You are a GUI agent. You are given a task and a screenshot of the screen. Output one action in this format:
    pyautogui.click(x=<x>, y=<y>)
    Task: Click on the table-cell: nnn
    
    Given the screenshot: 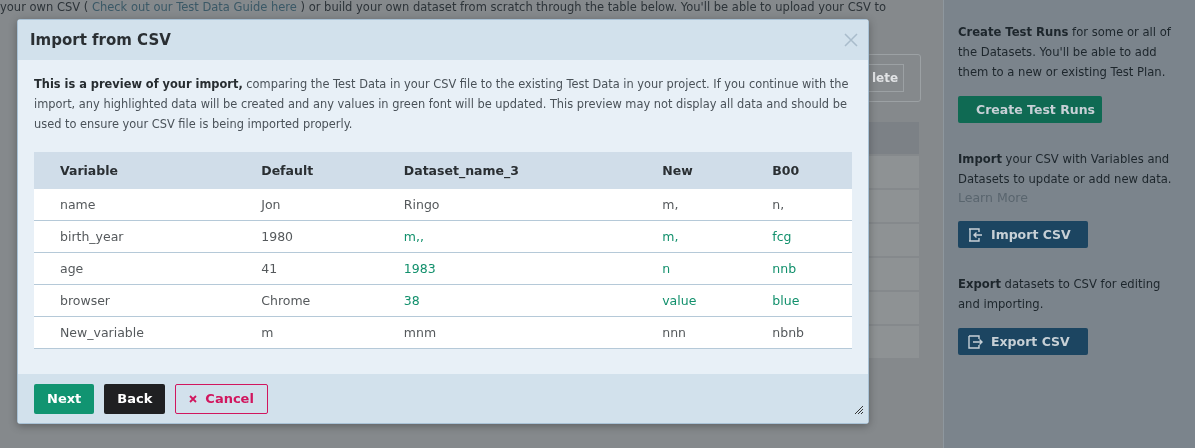 What is the action you would take?
    pyautogui.click(x=691, y=332)
    